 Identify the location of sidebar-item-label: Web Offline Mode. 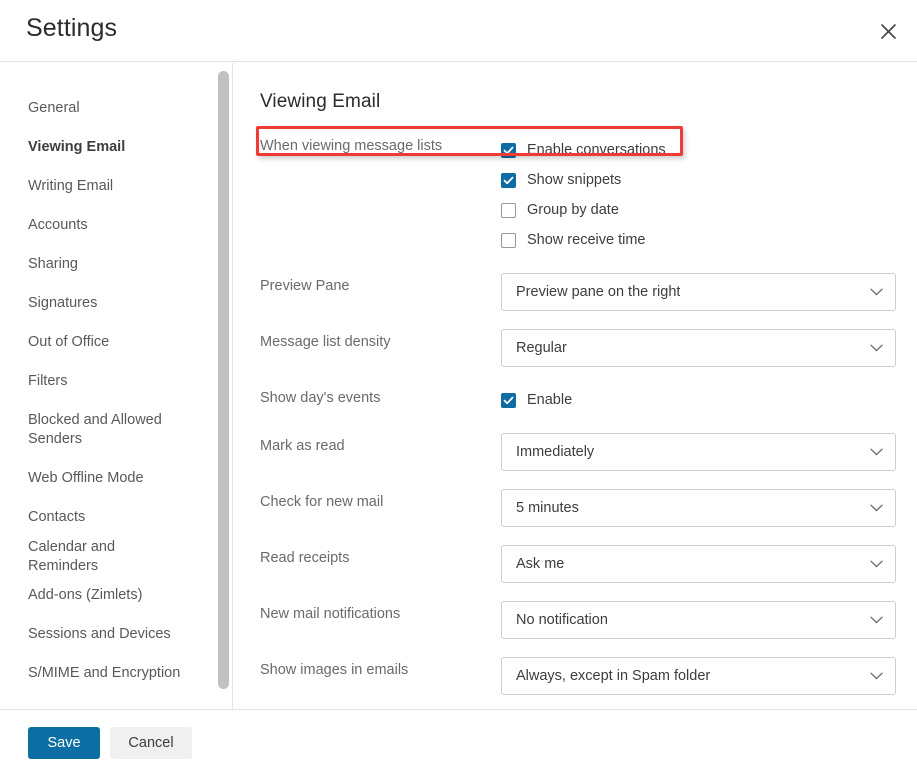
(86, 478).